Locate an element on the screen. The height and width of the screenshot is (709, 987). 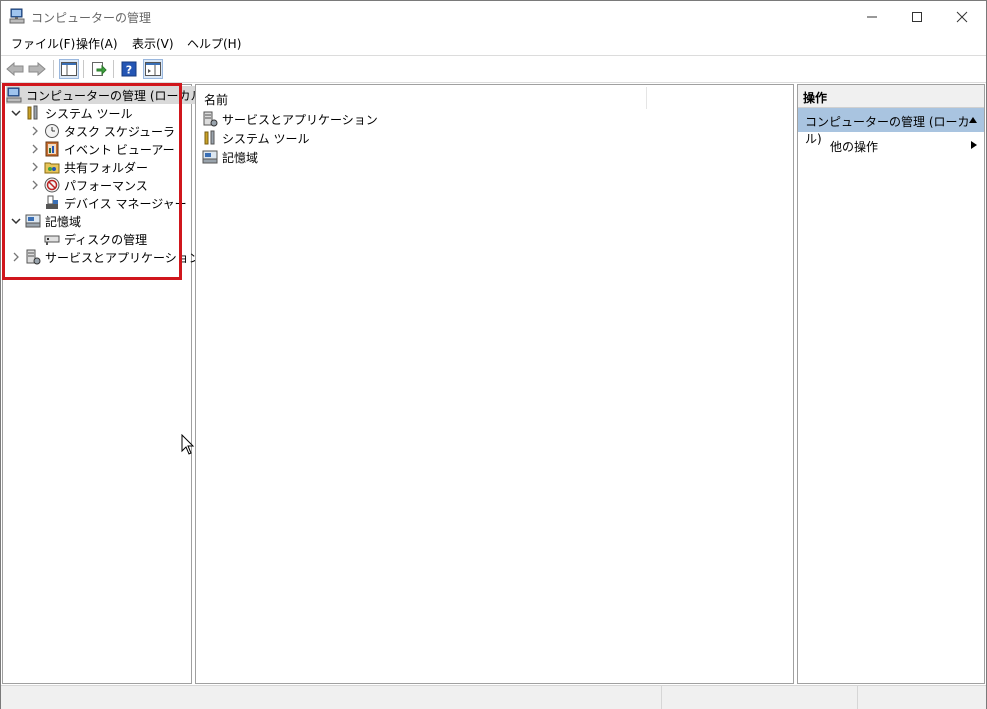
action-pane-icon is located at coordinates (153, 69).